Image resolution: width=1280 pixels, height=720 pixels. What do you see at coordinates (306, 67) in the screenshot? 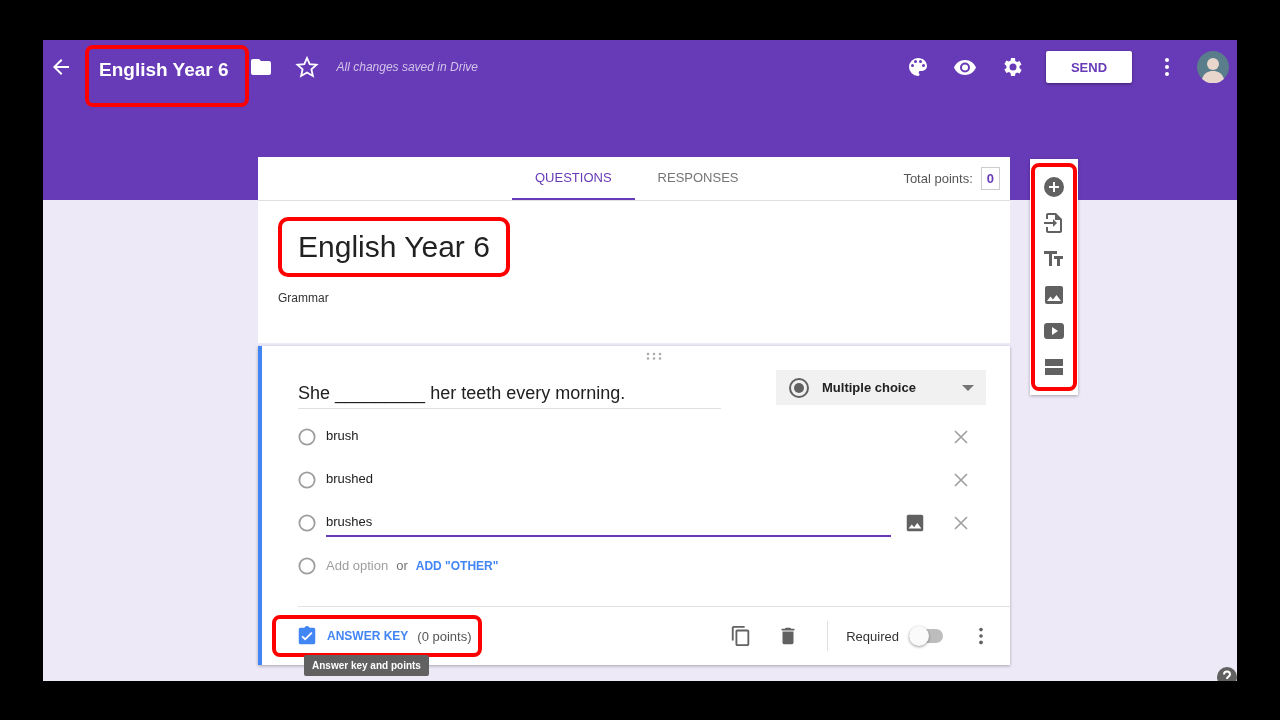
I see `star-icon` at bounding box center [306, 67].